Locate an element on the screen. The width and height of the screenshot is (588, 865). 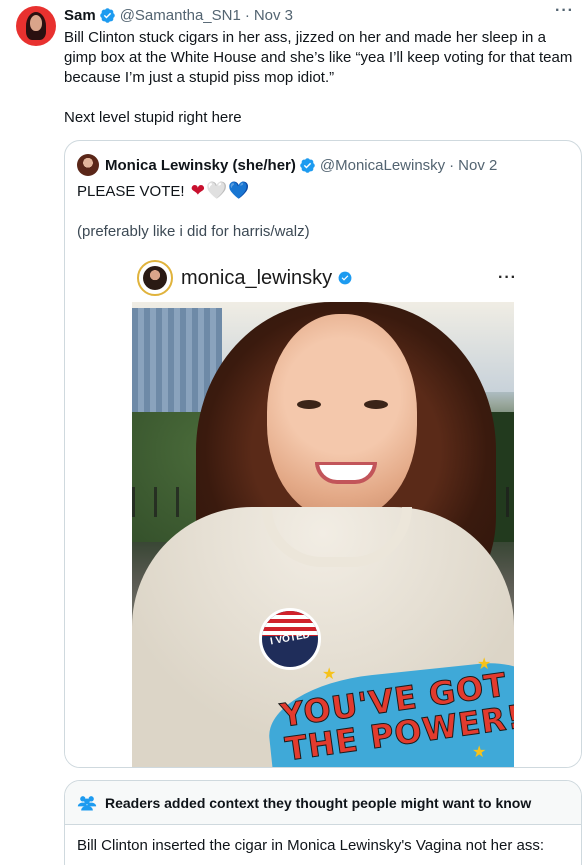
tweet-header: Sam @Samantha_SN1 · Nov 3 is located at coordinates (178, 15).